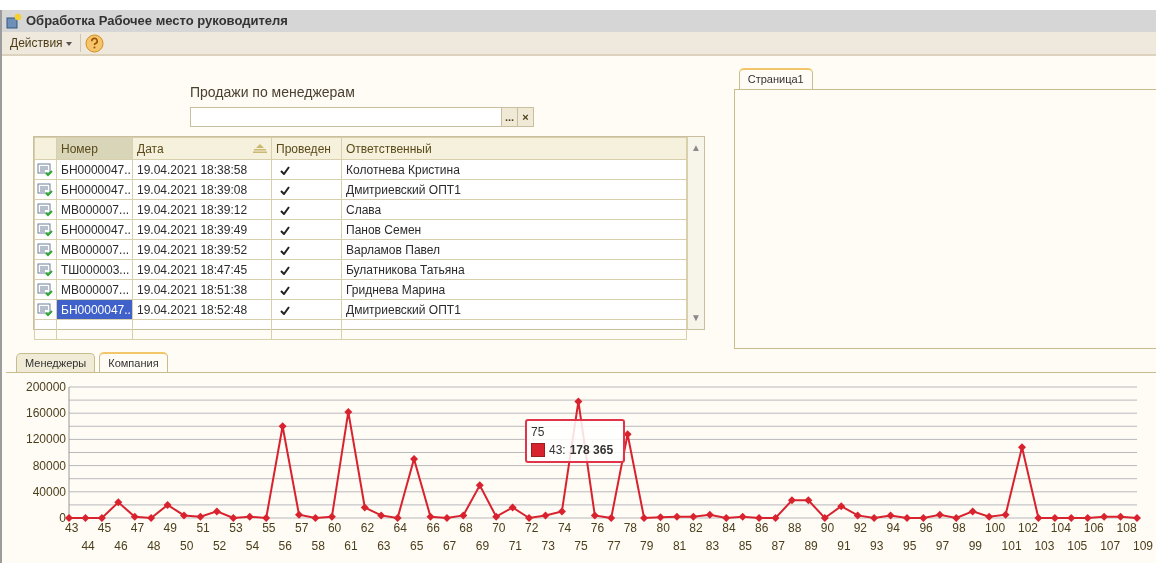  I want to click on x-tick-label: 76, so click(597, 528).